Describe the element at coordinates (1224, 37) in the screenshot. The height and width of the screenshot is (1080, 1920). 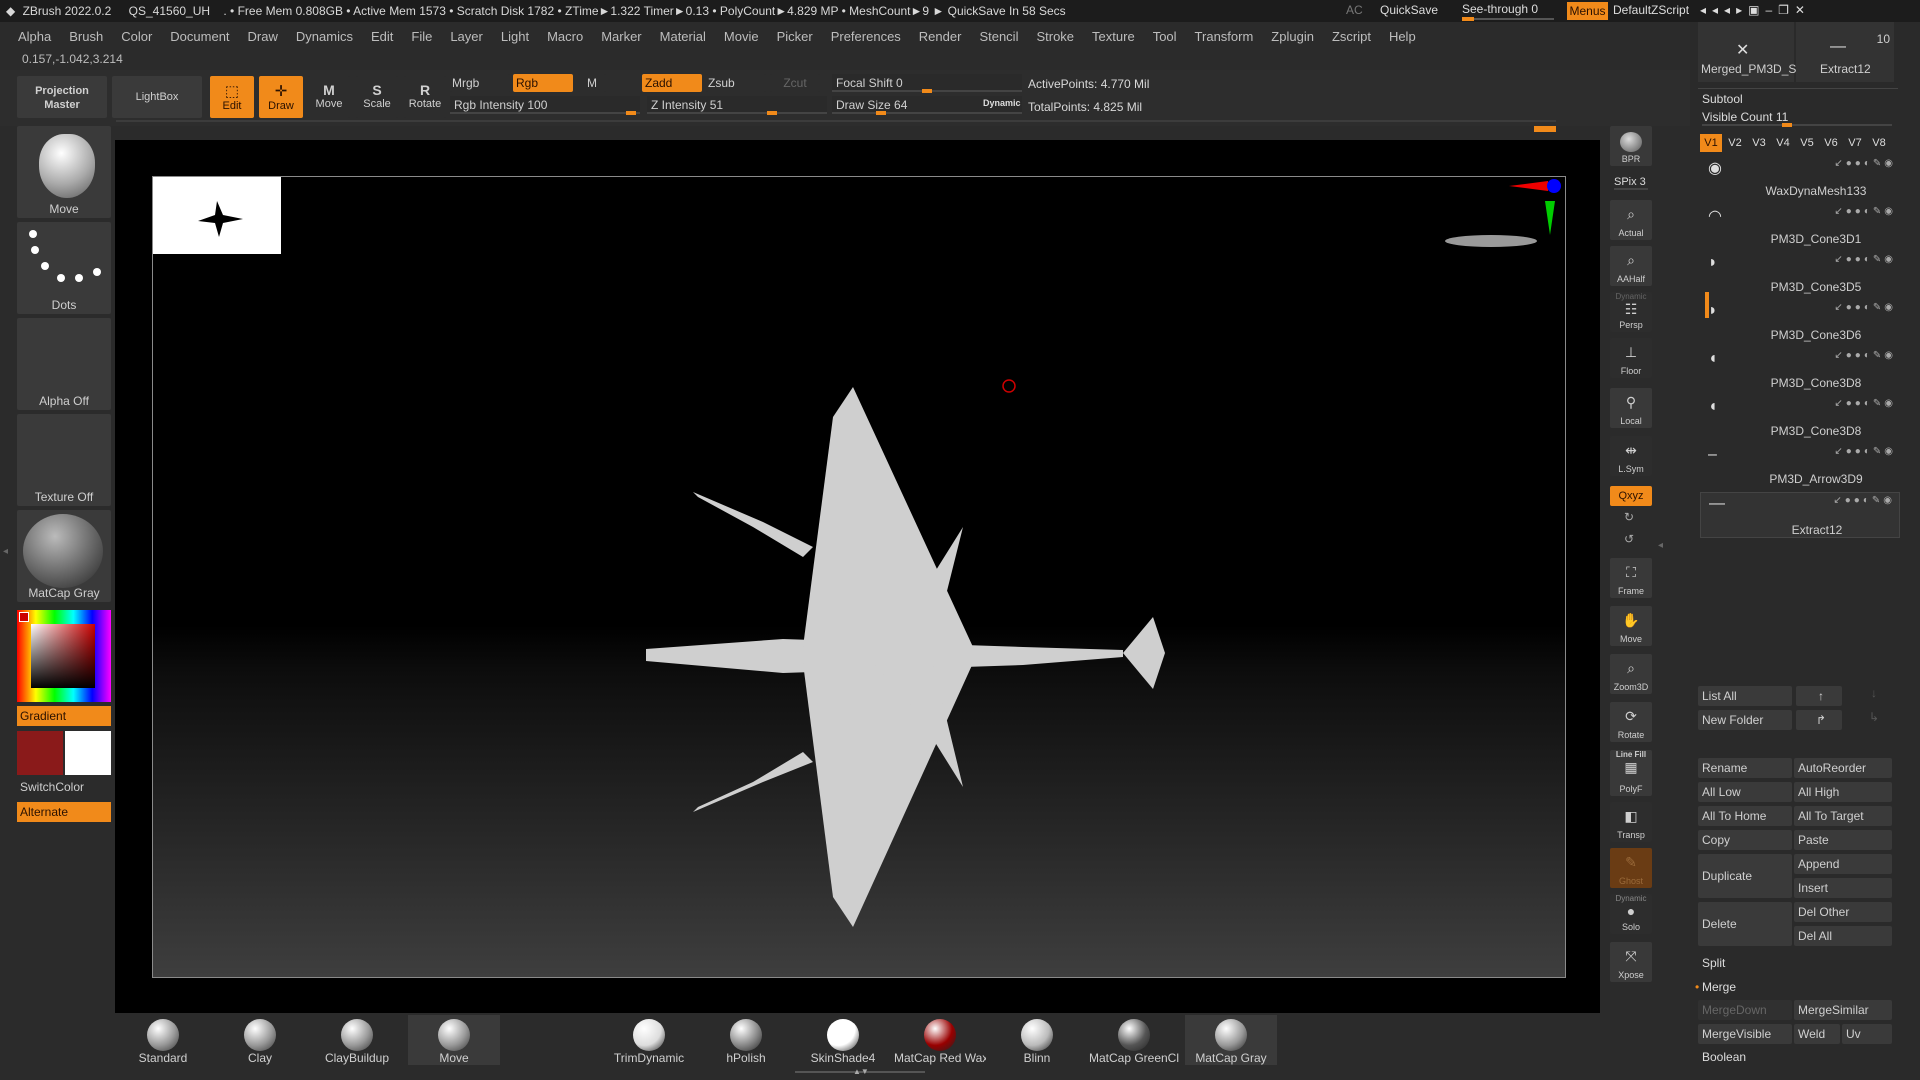
I see `menu-transform: Transform` at that location.